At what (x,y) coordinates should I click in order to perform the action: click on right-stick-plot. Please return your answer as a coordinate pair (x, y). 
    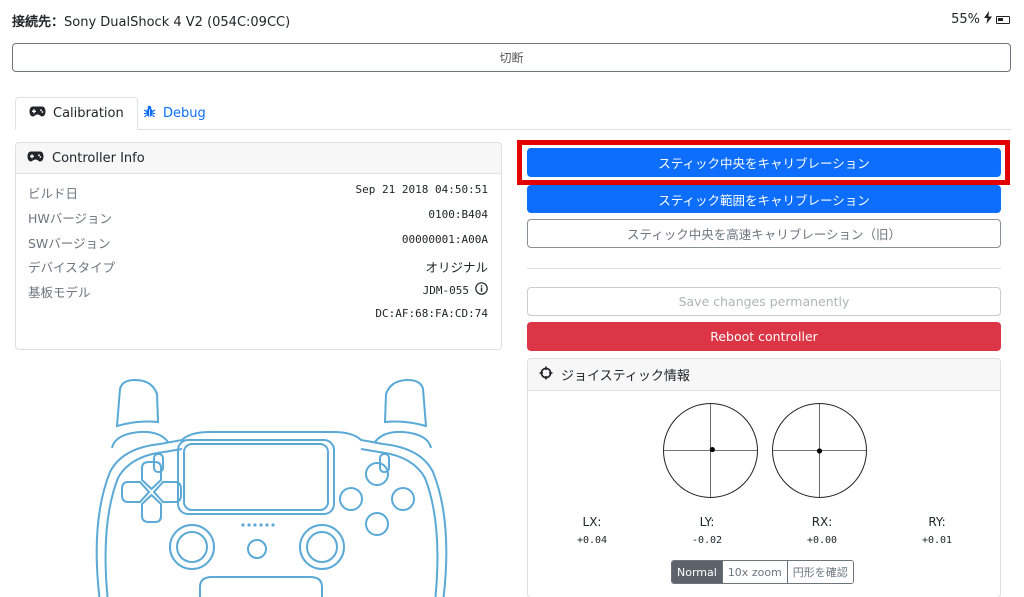
    Looking at the image, I should click on (819, 450).